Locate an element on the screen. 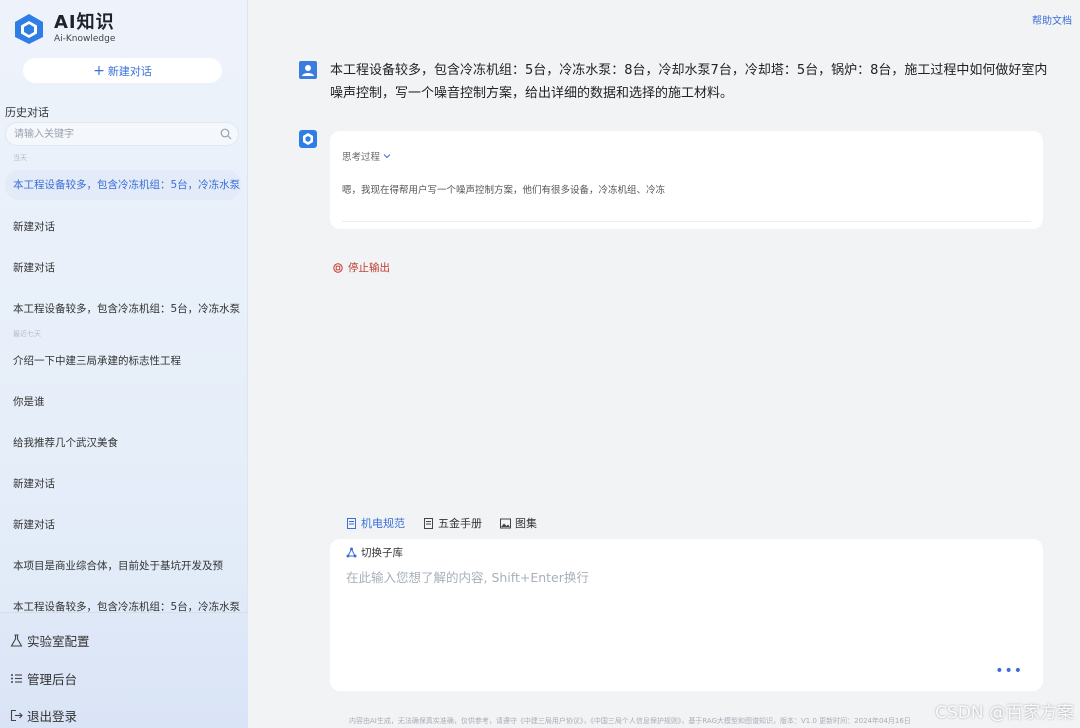 Image resolution: width=1080 pixels, height=728 pixels. tab-hardware-manual: 五金手册 is located at coordinates (452, 523).